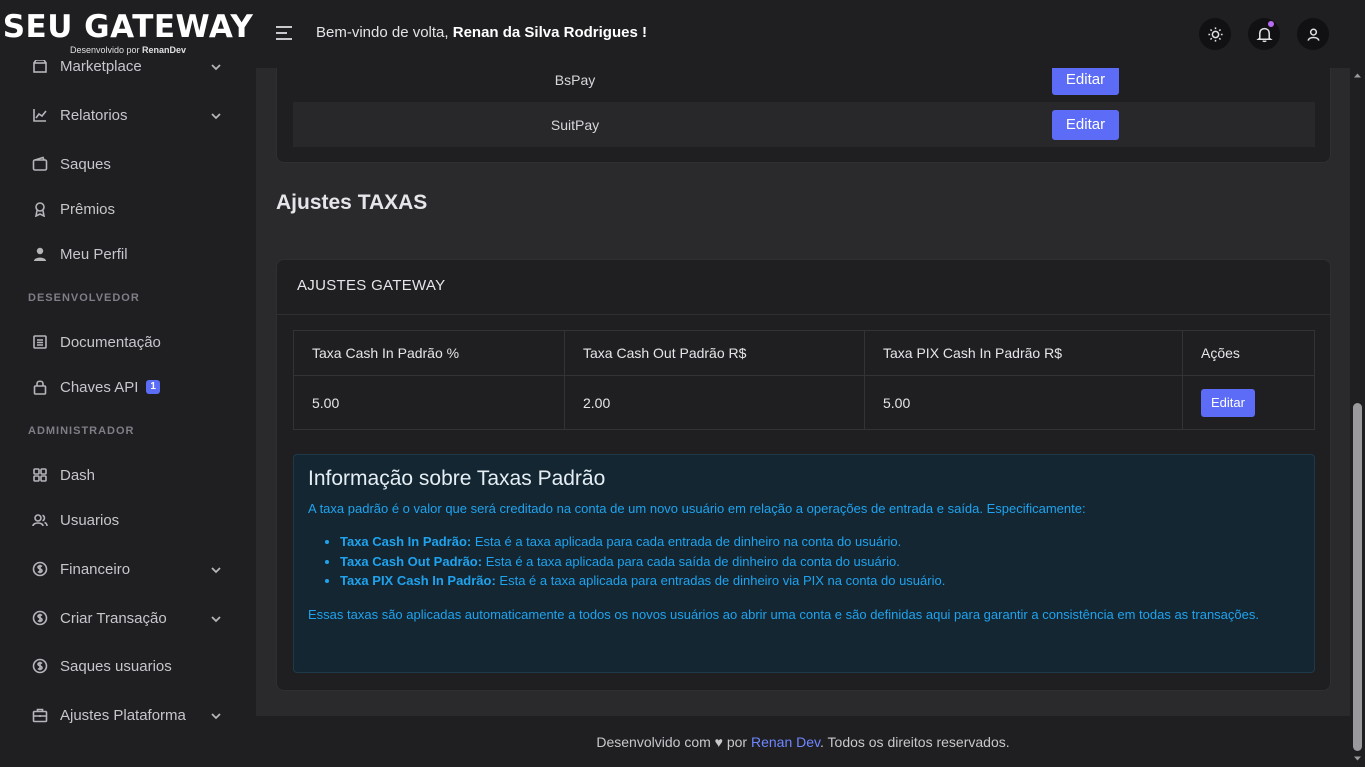 The width and height of the screenshot is (1365, 767). I want to click on list-item-term: Taxa Cash In Padrão:, so click(406, 541).